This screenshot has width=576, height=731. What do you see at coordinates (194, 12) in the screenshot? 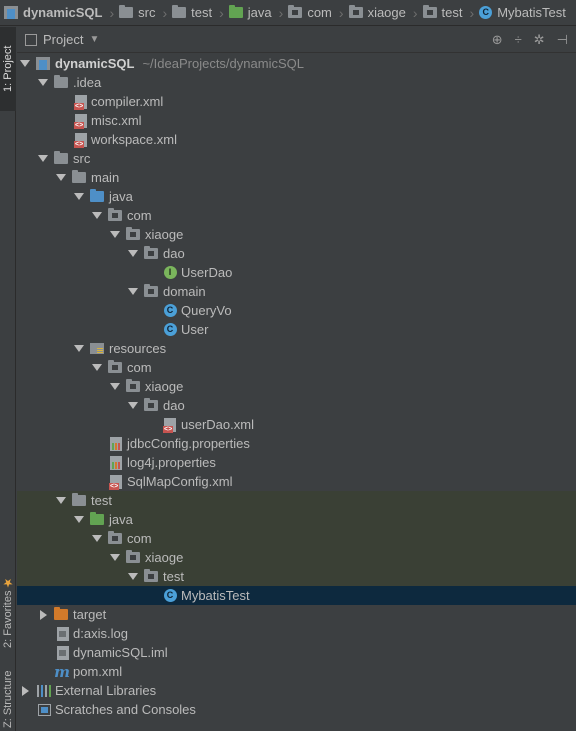
I see `breadcrumb-test: test` at bounding box center [194, 12].